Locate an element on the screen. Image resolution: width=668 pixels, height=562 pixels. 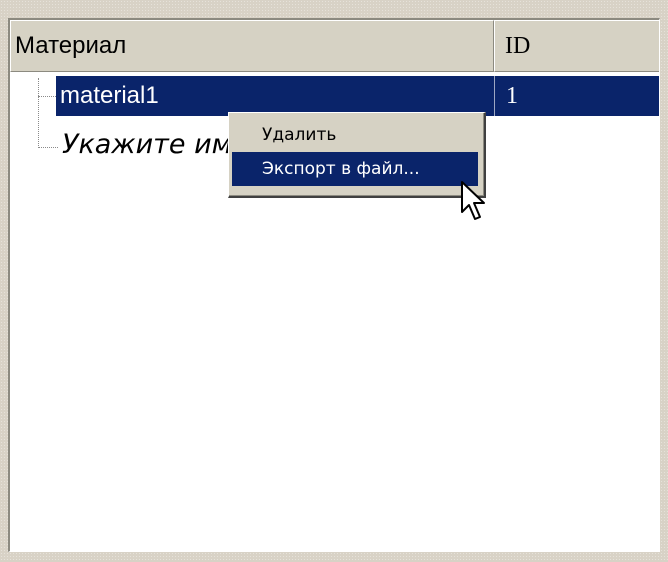
table-header: Материал ID is located at coordinates (334, 46).